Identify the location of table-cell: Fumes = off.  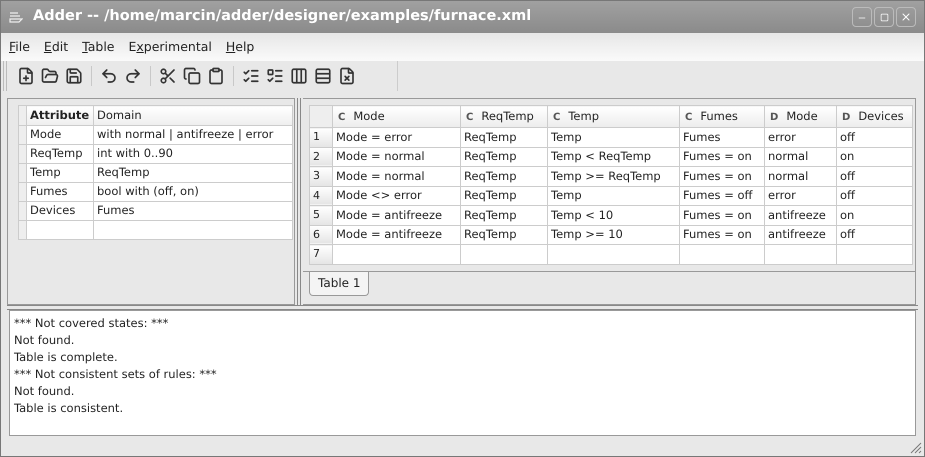
(722, 196).